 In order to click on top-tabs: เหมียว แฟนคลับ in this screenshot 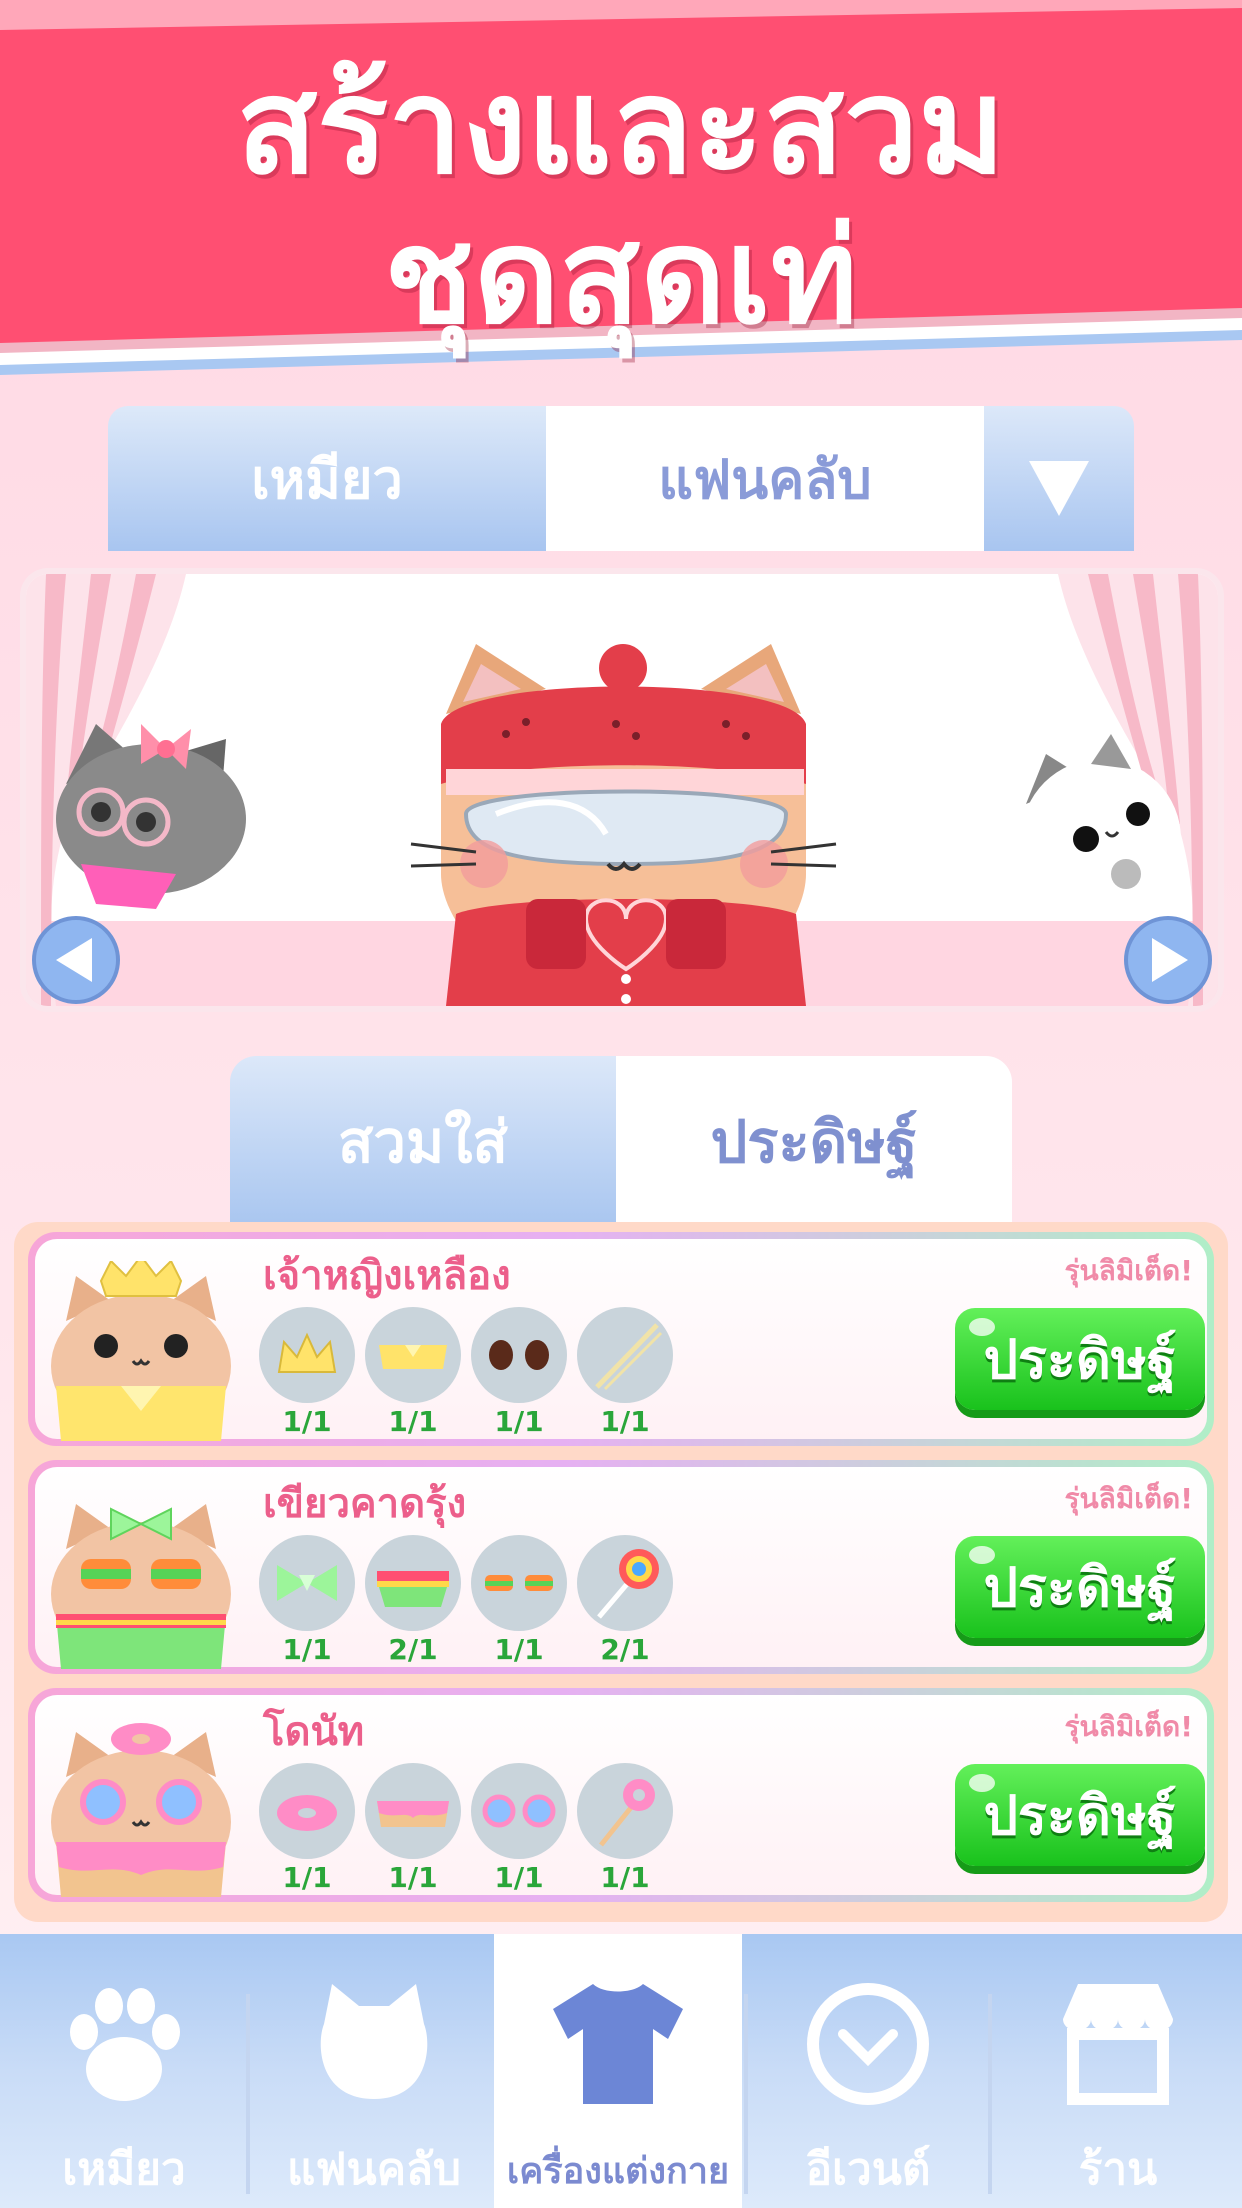, I will do `click(621, 478)`.